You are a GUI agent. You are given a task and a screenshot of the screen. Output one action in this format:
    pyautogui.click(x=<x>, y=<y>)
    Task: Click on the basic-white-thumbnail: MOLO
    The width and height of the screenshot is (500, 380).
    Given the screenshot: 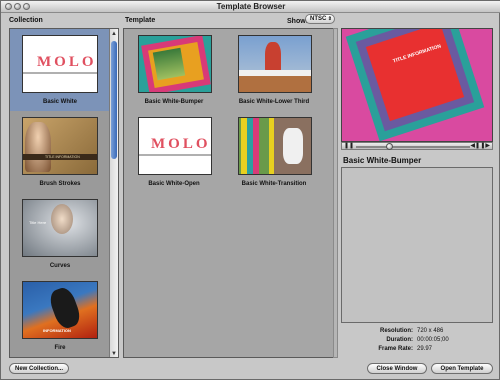 What is the action you would take?
    pyautogui.click(x=60, y=64)
    